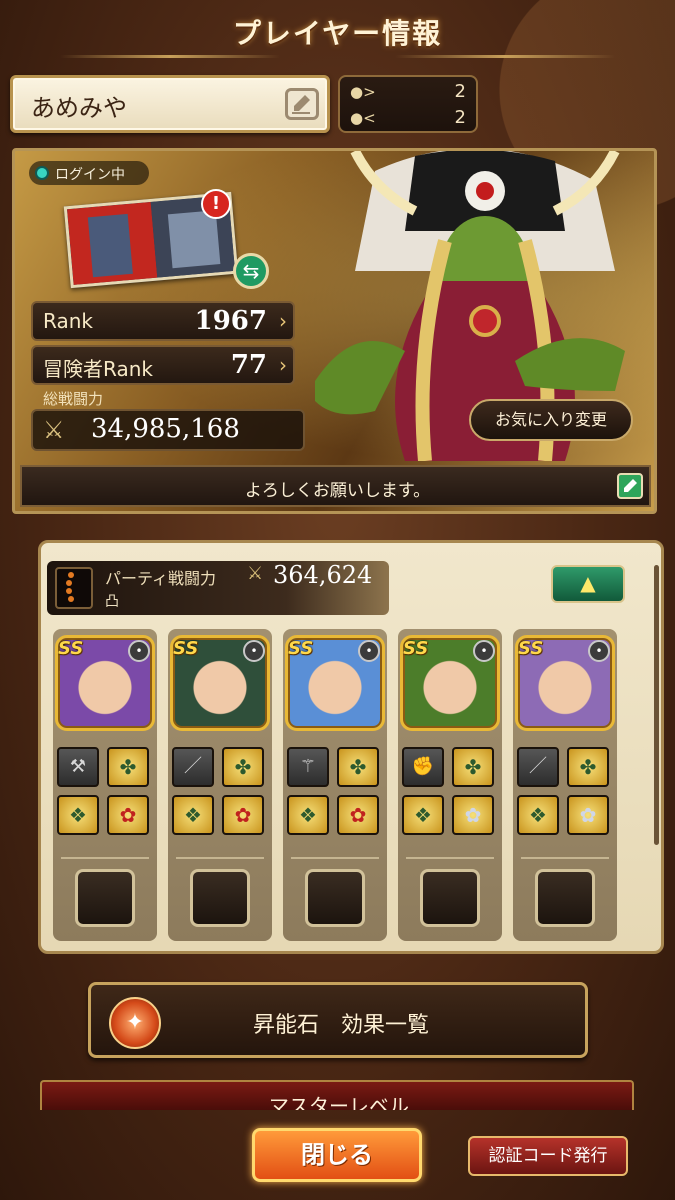 The height and width of the screenshot is (1200, 675). I want to click on fist-type-icon: •, so click(484, 651).